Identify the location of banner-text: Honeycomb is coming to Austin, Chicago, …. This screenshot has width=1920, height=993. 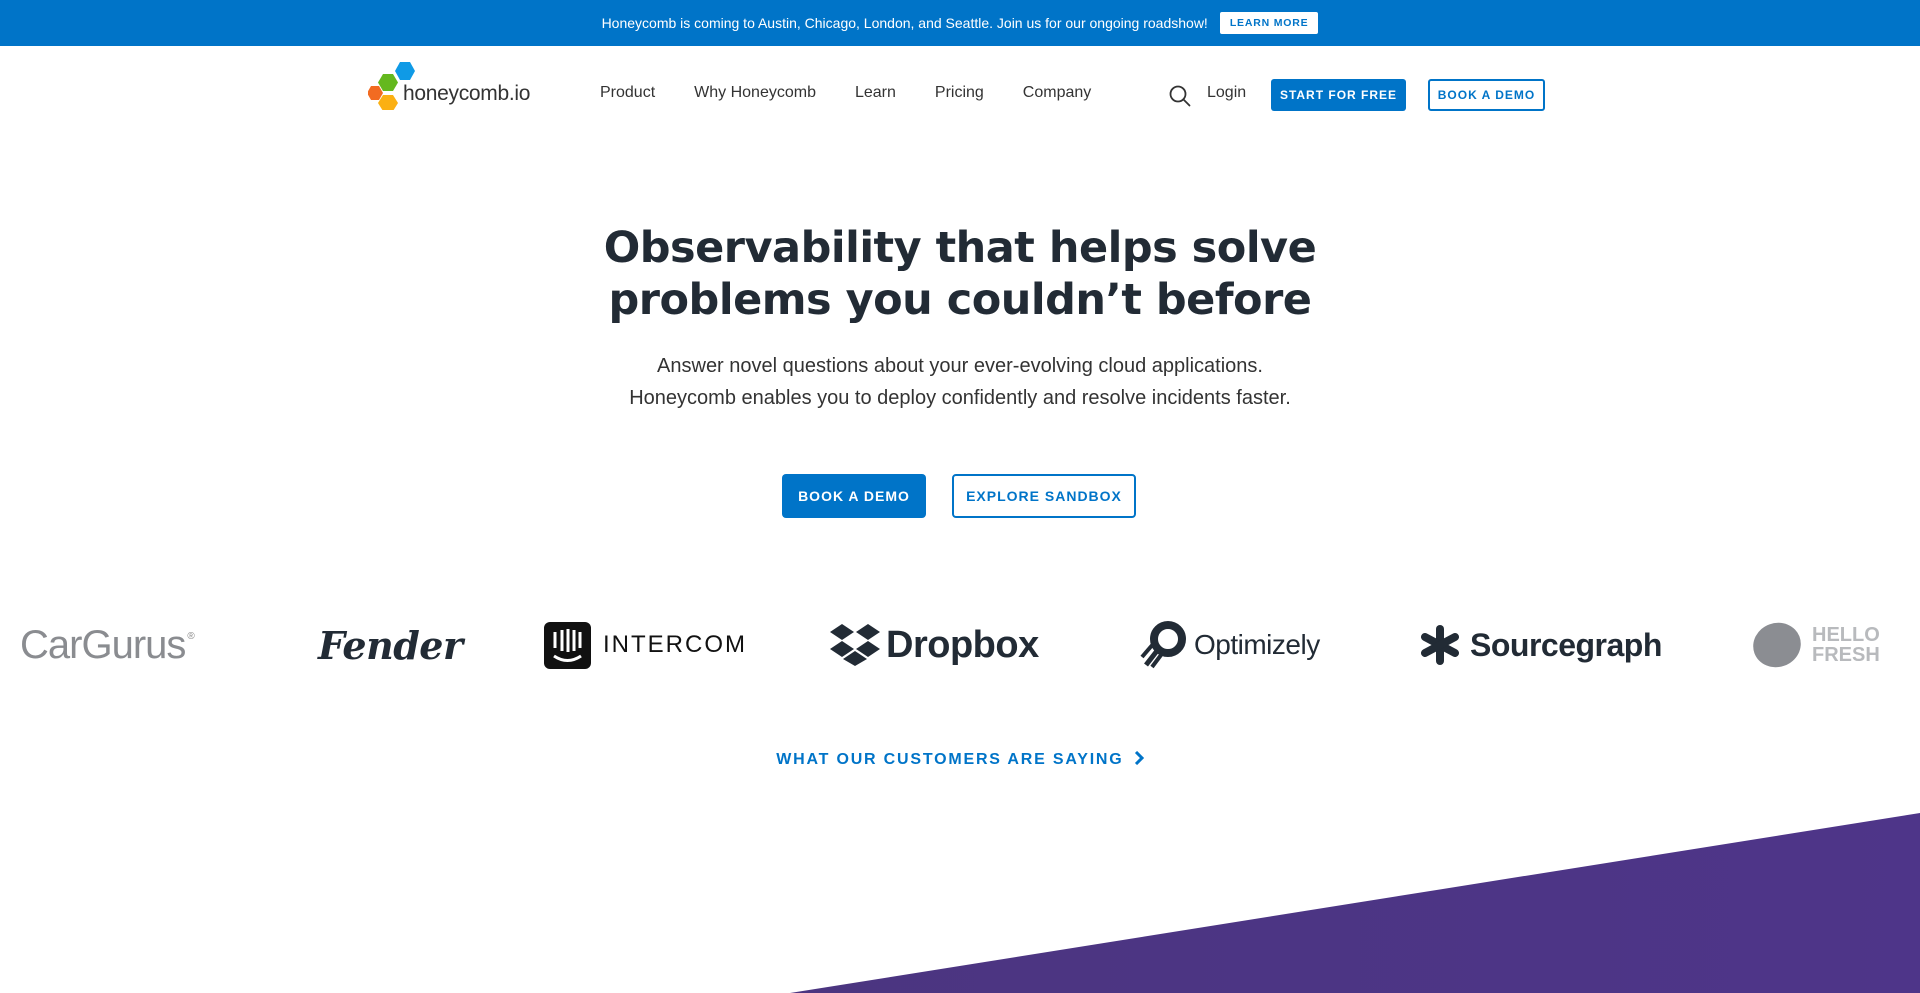
(904, 23).